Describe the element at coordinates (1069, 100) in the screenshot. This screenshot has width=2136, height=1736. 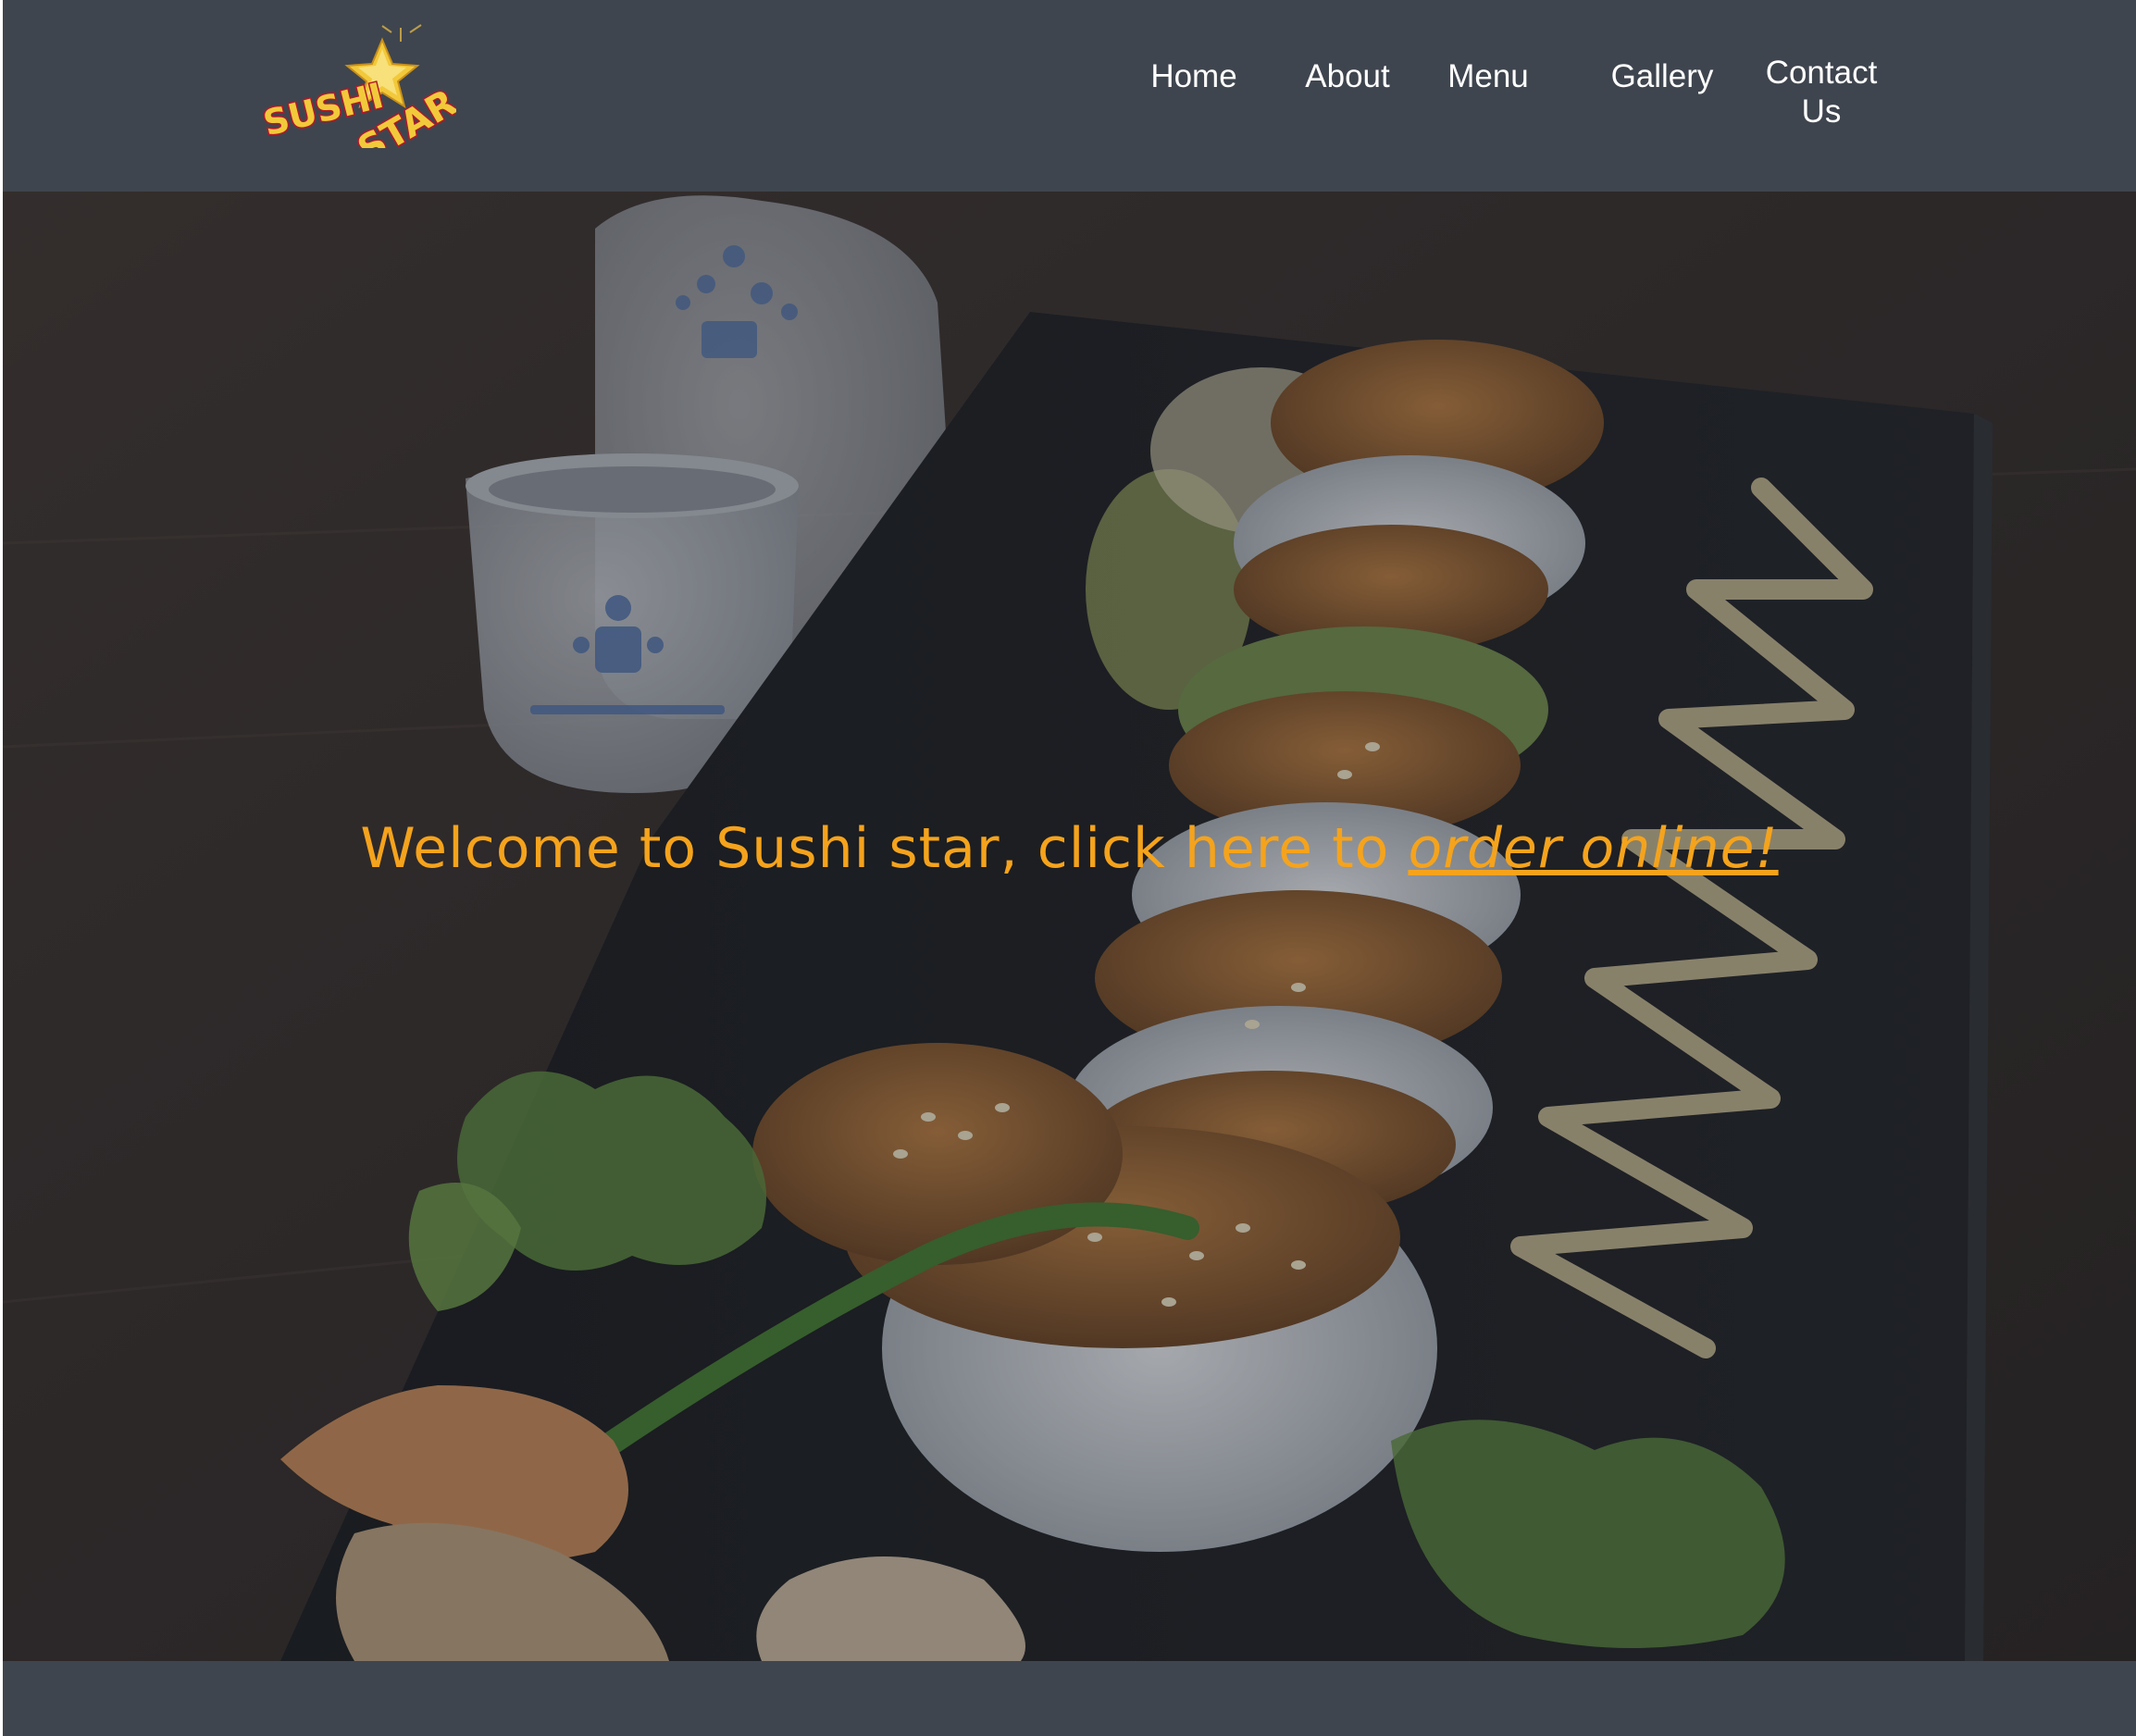
I see `main-nav: Home About Menu Gallery Contact Us` at that location.